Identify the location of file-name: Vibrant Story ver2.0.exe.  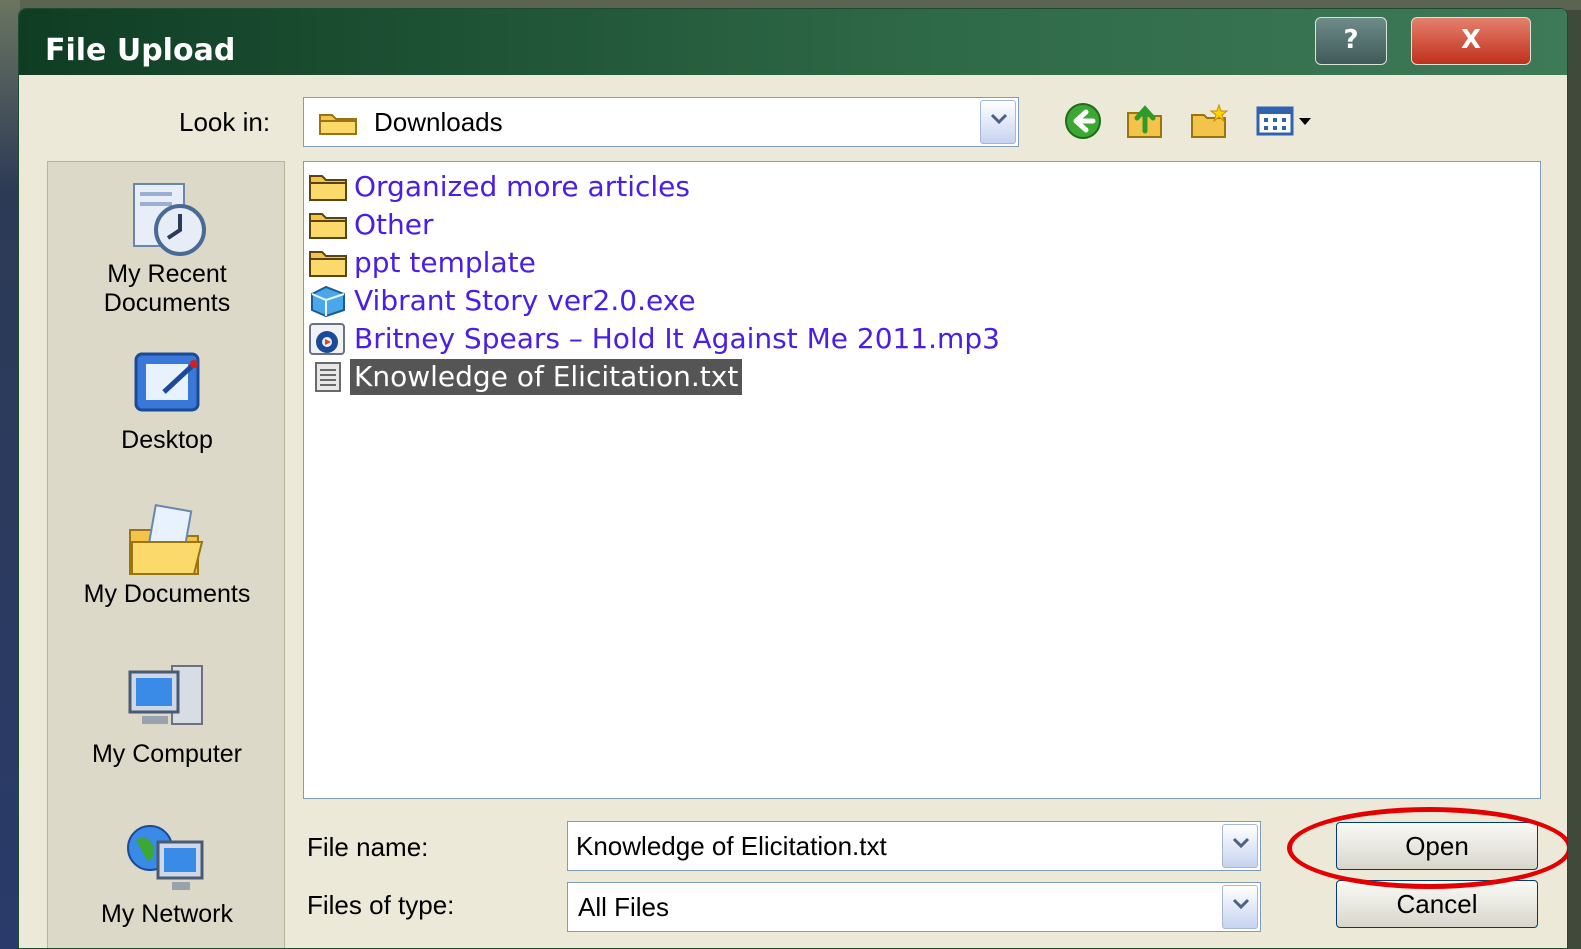
(525, 300).